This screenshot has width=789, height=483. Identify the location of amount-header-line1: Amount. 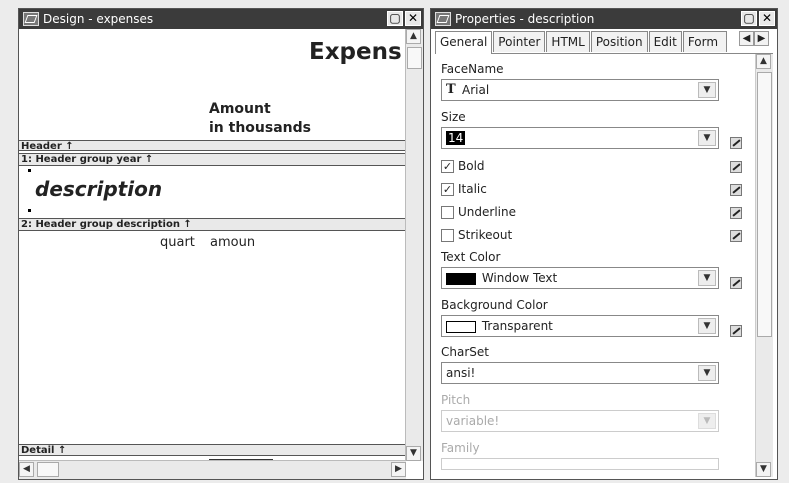
(240, 109).